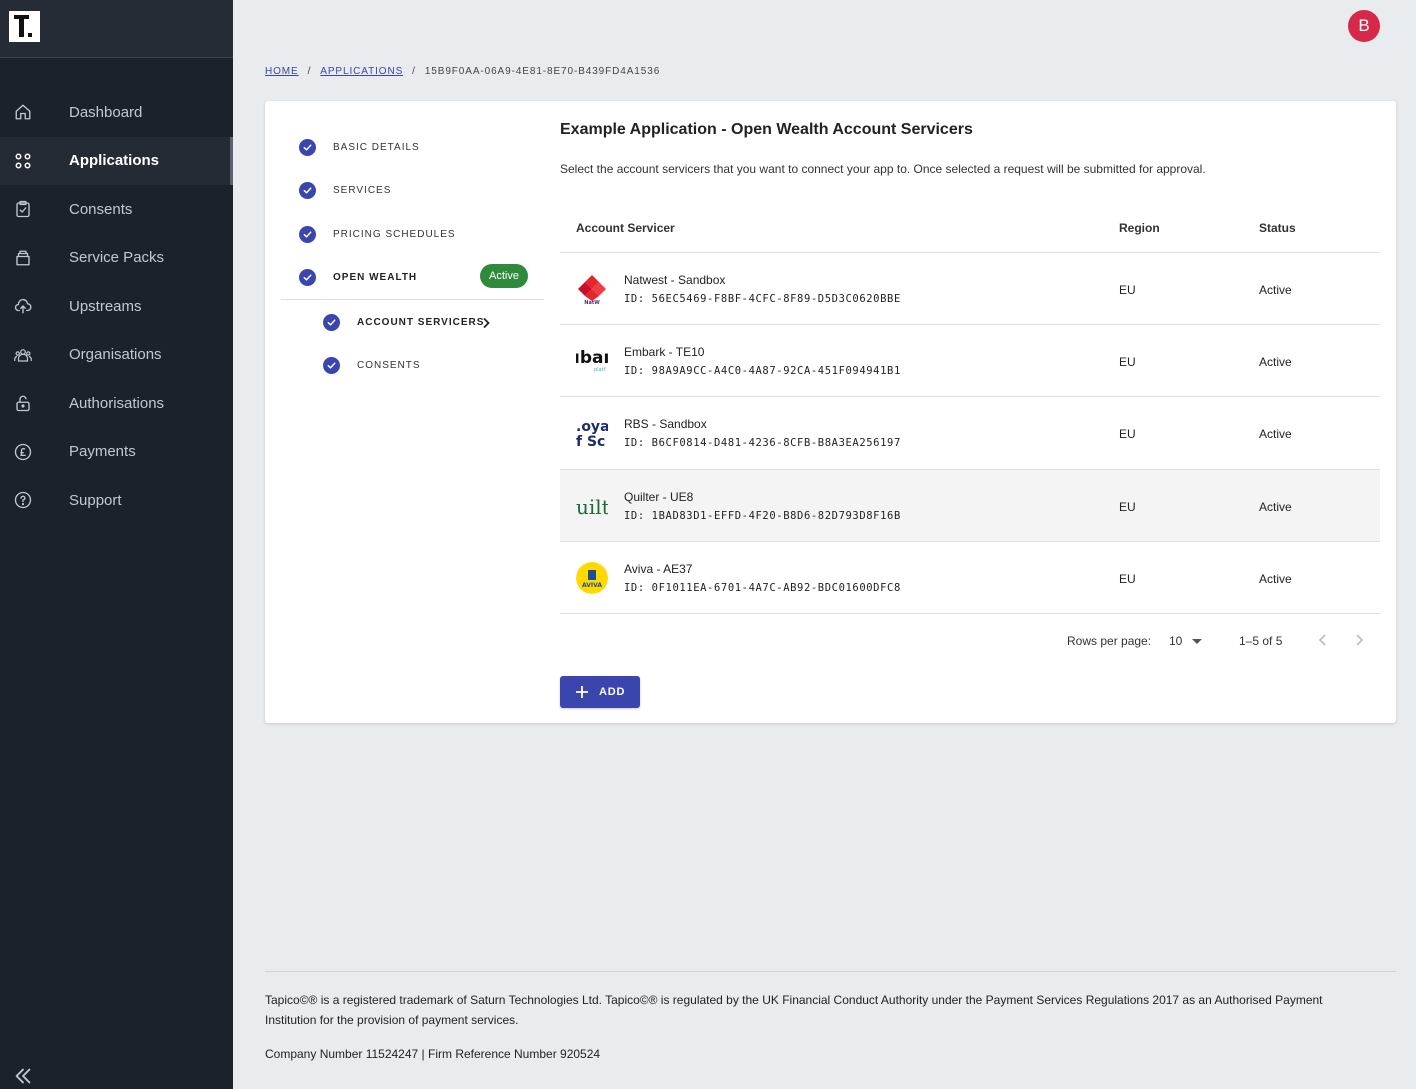  What do you see at coordinates (592, 577) in the screenshot?
I see `aviva-logo: AVIVA` at bounding box center [592, 577].